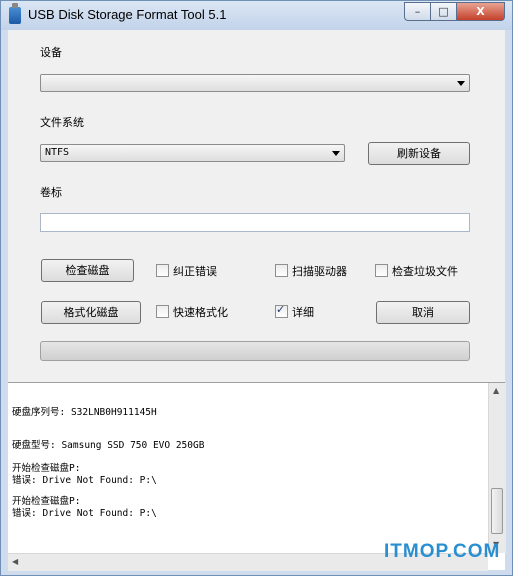  What do you see at coordinates (192, 153) in the screenshot?
I see `filesystem-select: NTFS` at bounding box center [192, 153].